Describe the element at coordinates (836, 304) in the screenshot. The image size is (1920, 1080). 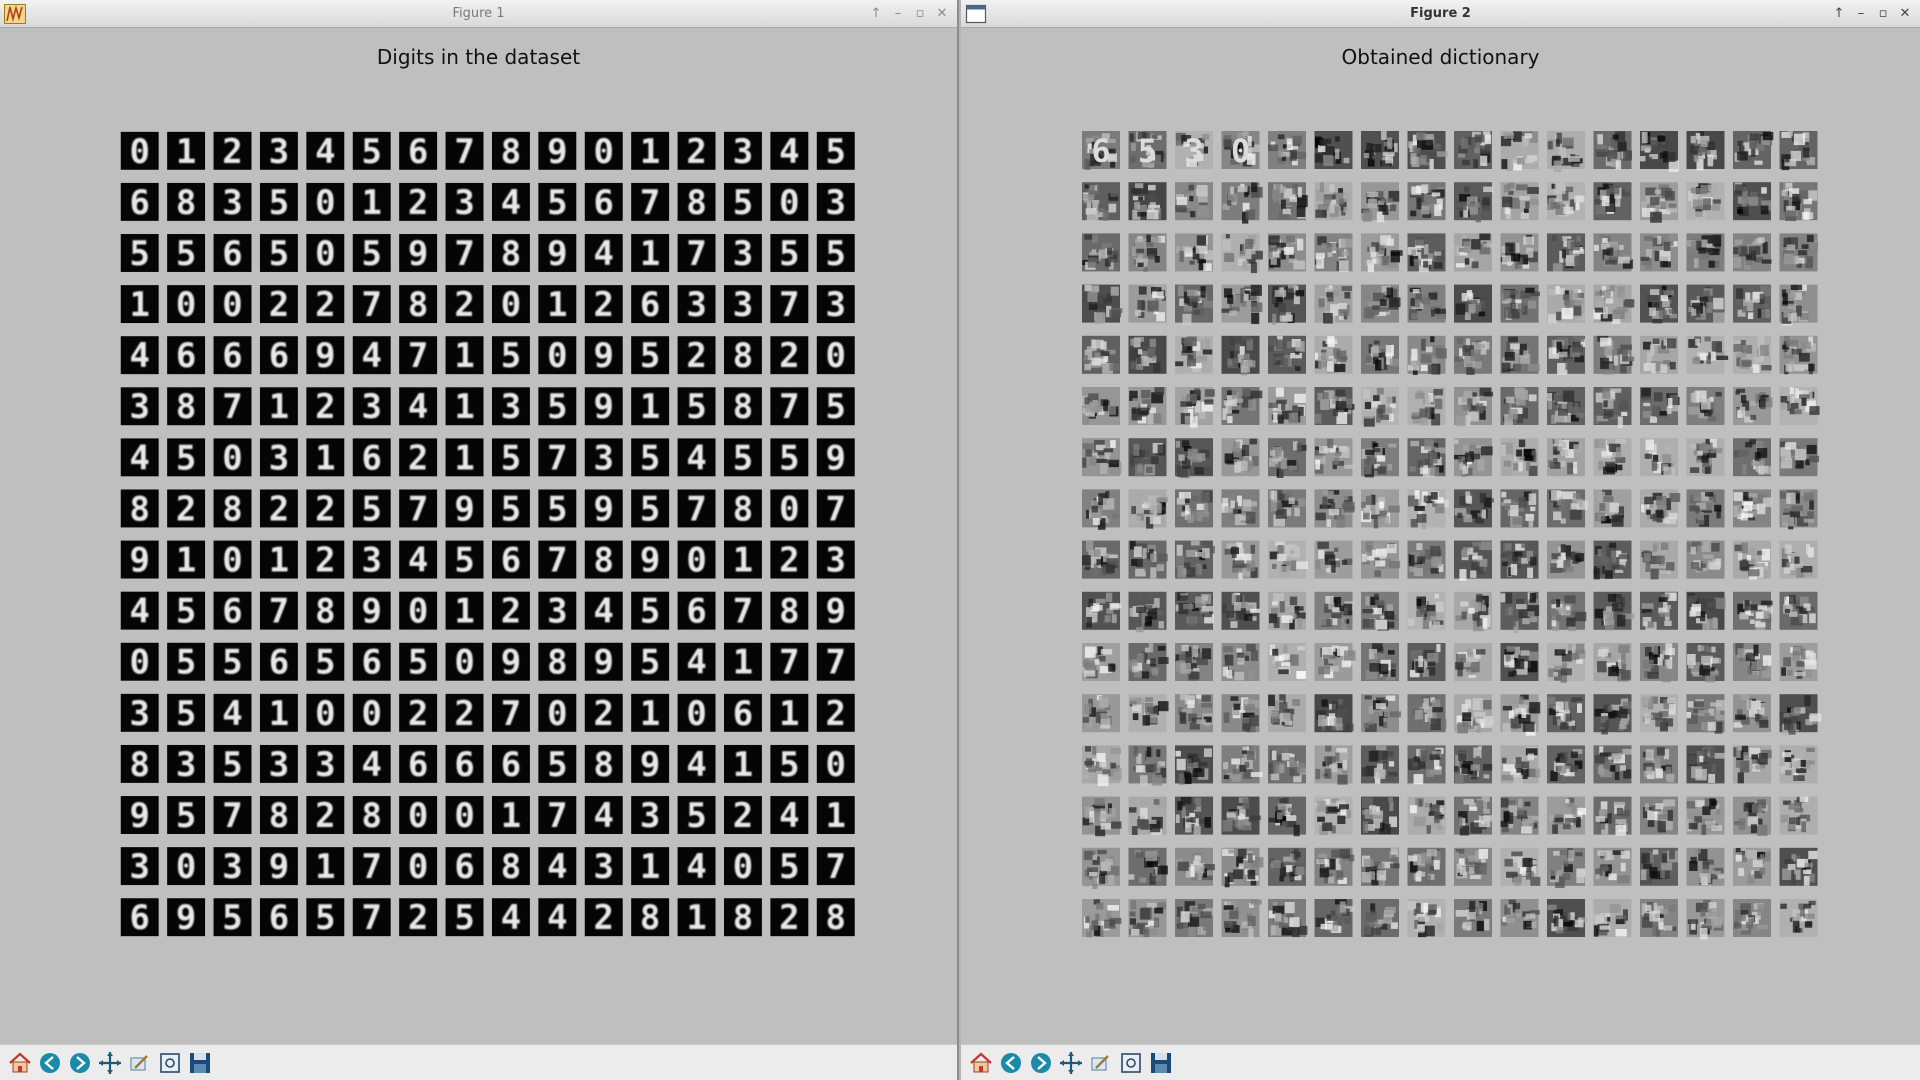
I see `svg-text: 3` at that location.